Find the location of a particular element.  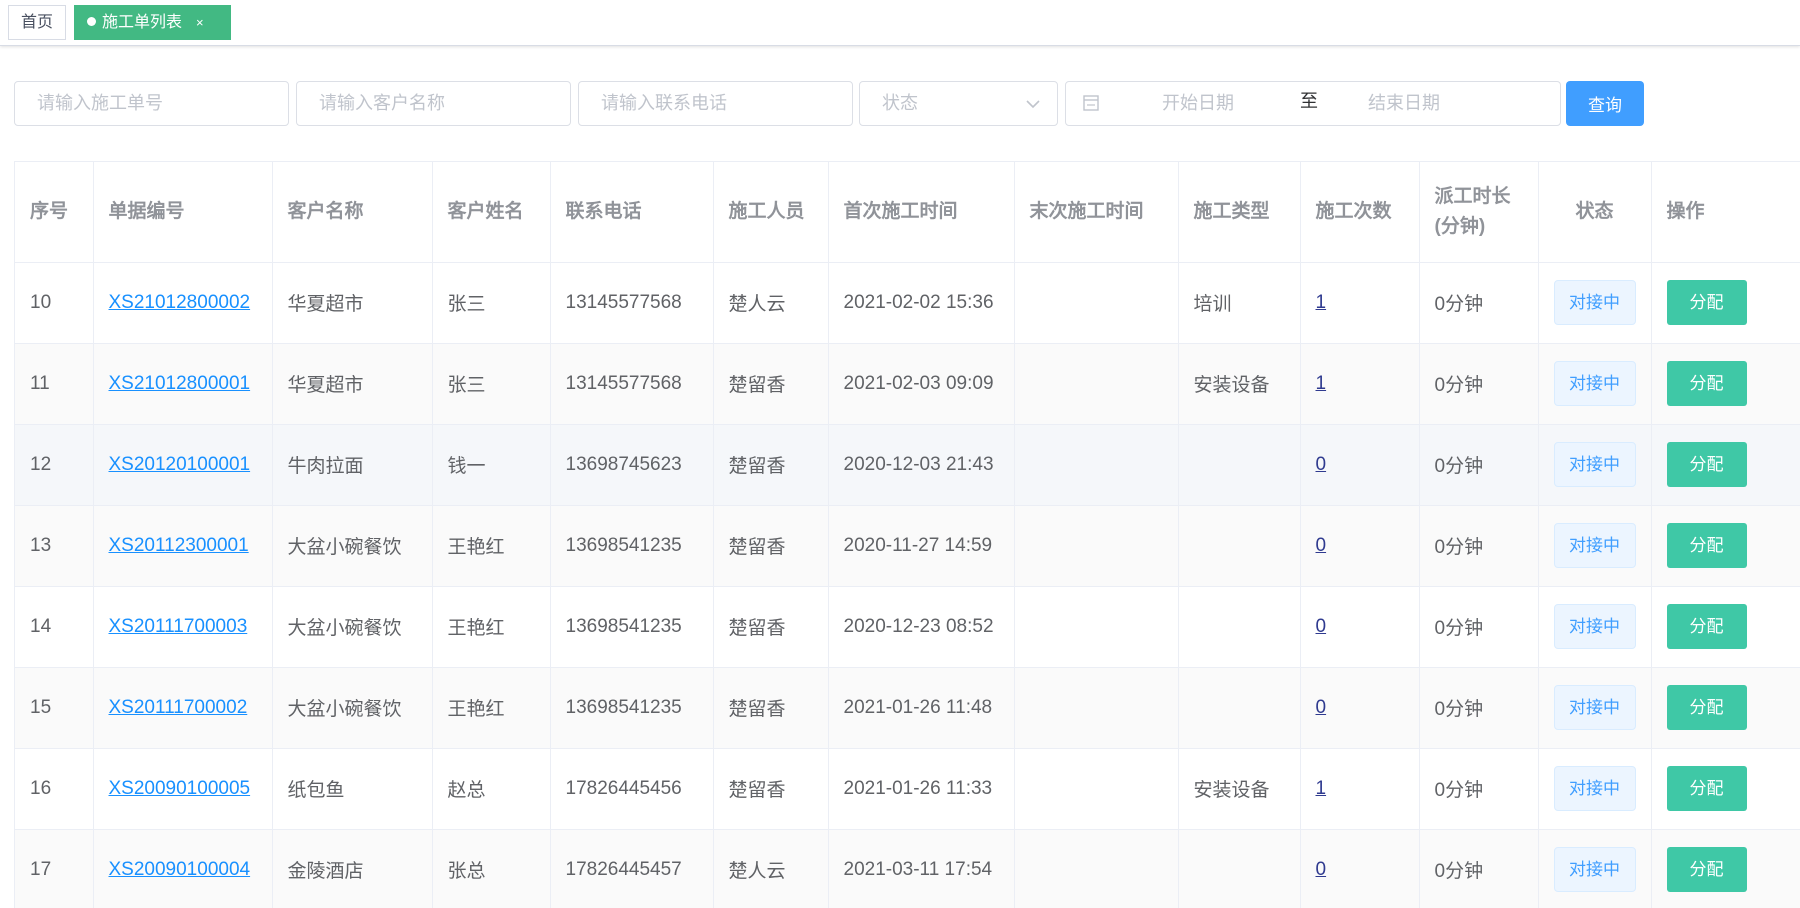

cell-first-time: 2021-02-03 09:09 is located at coordinates (921, 384).